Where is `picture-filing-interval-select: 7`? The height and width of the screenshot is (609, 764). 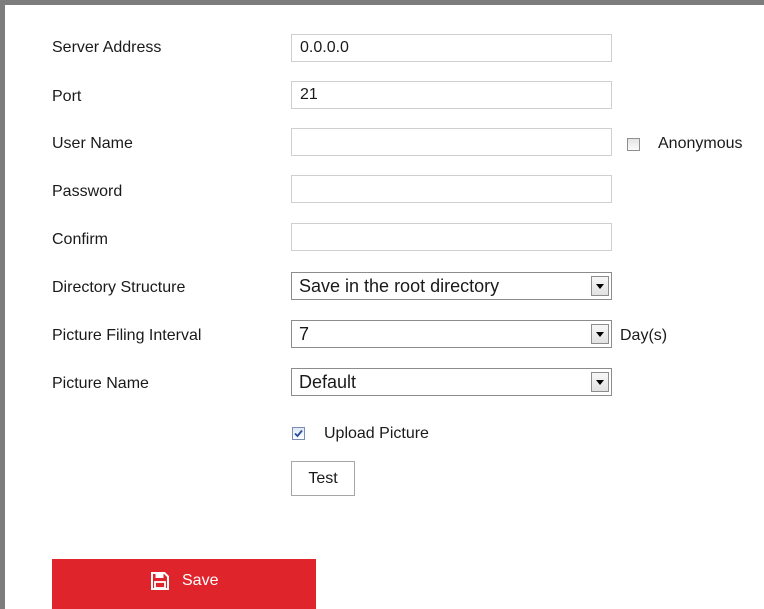
picture-filing-interval-select: 7 is located at coordinates (451, 334).